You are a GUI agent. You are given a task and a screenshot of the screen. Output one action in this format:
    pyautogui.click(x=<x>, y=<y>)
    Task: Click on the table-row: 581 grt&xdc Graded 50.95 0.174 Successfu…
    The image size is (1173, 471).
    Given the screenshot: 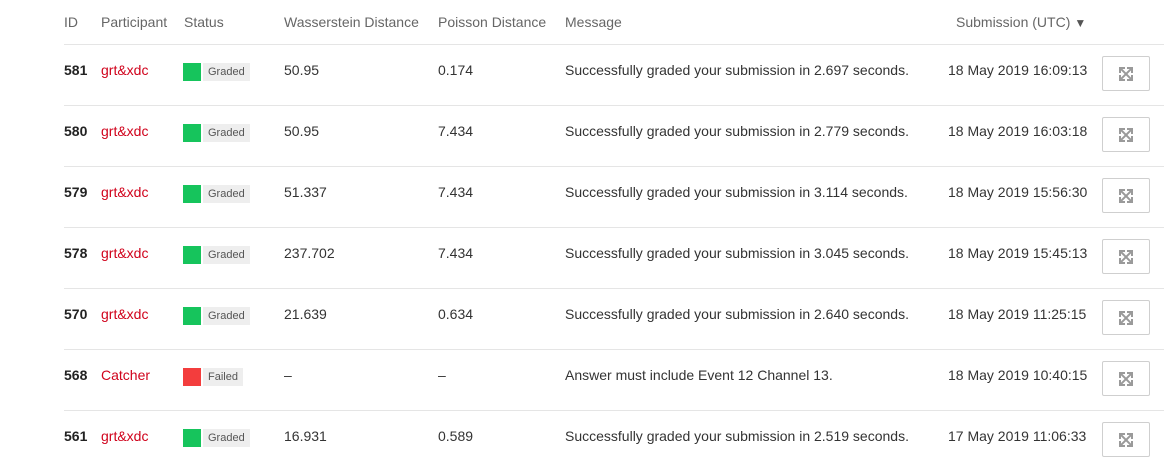 What is the action you would take?
    pyautogui.click(x=614, y=74)
    